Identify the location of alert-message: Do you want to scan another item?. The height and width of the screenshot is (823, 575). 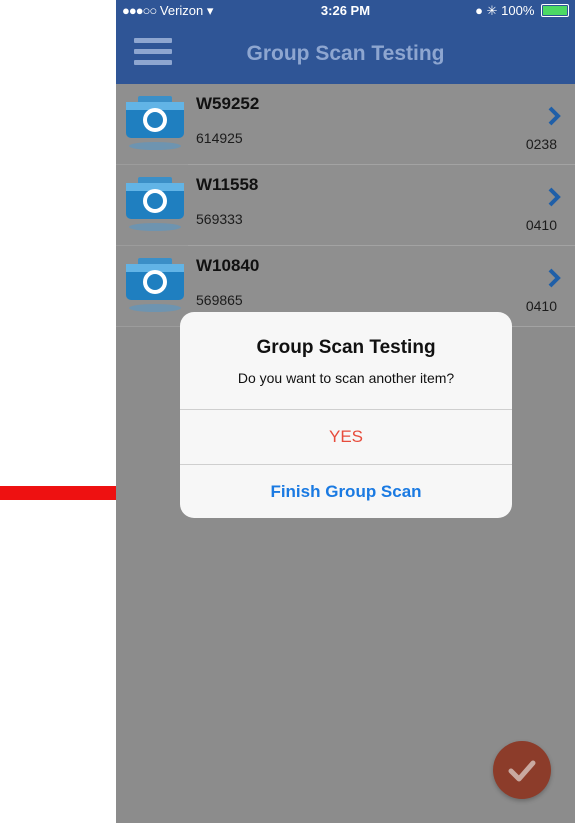
(346, 378).